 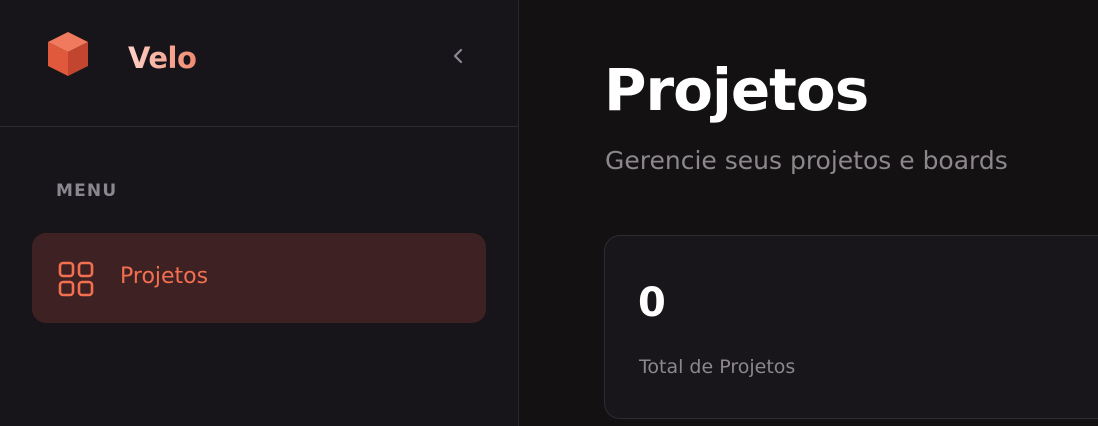 What do you see at coordinates (259, 63) in the screenshot?
I see `sidebar-header: Velo` at bounding box center [259, 63].